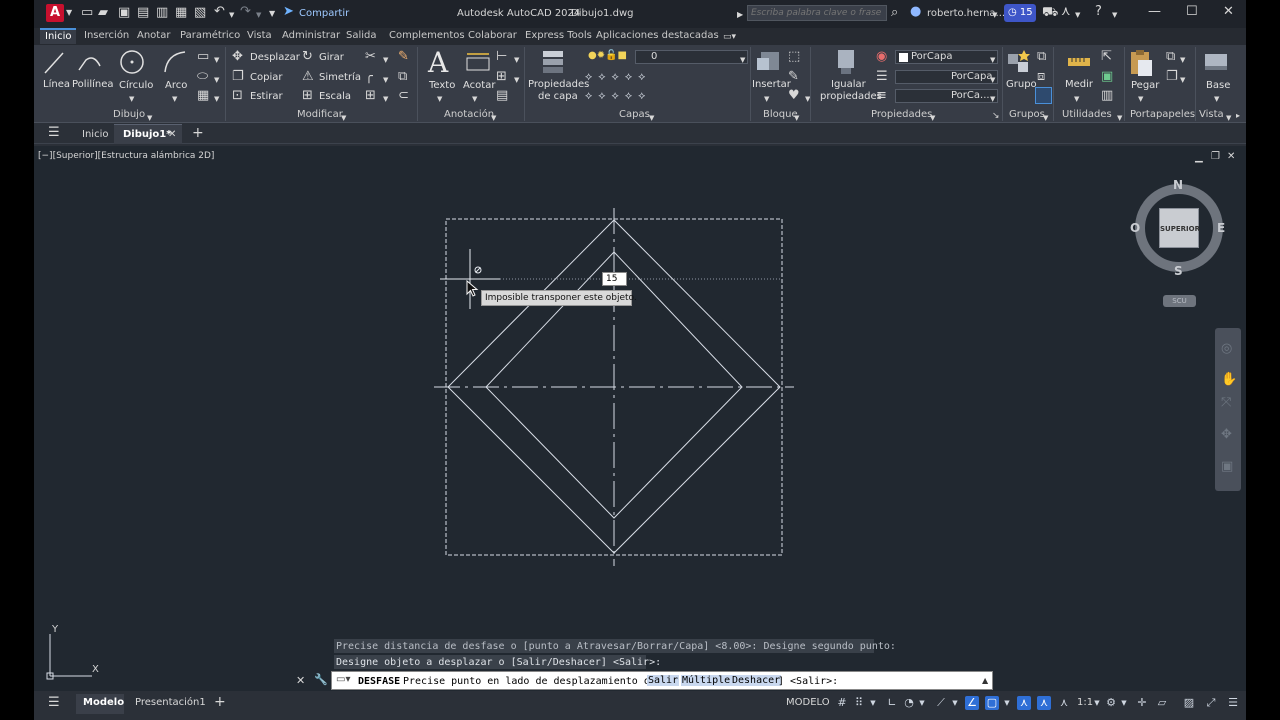 The height and width of the screenshot is (720, 1280). Describe the element at coordinates (385, 99) in the screenshot. I see `array-dropdown-icon: ▼` at that location.